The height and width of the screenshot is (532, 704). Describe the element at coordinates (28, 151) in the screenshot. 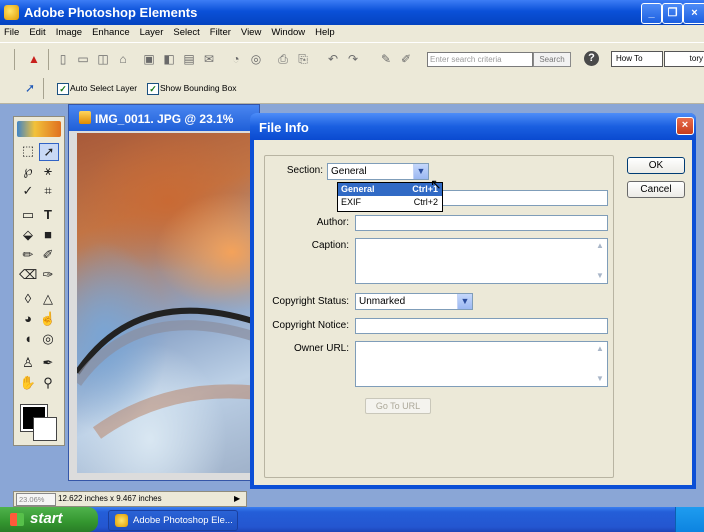

I see `marquee-tool-icon: ⬚` at that location.